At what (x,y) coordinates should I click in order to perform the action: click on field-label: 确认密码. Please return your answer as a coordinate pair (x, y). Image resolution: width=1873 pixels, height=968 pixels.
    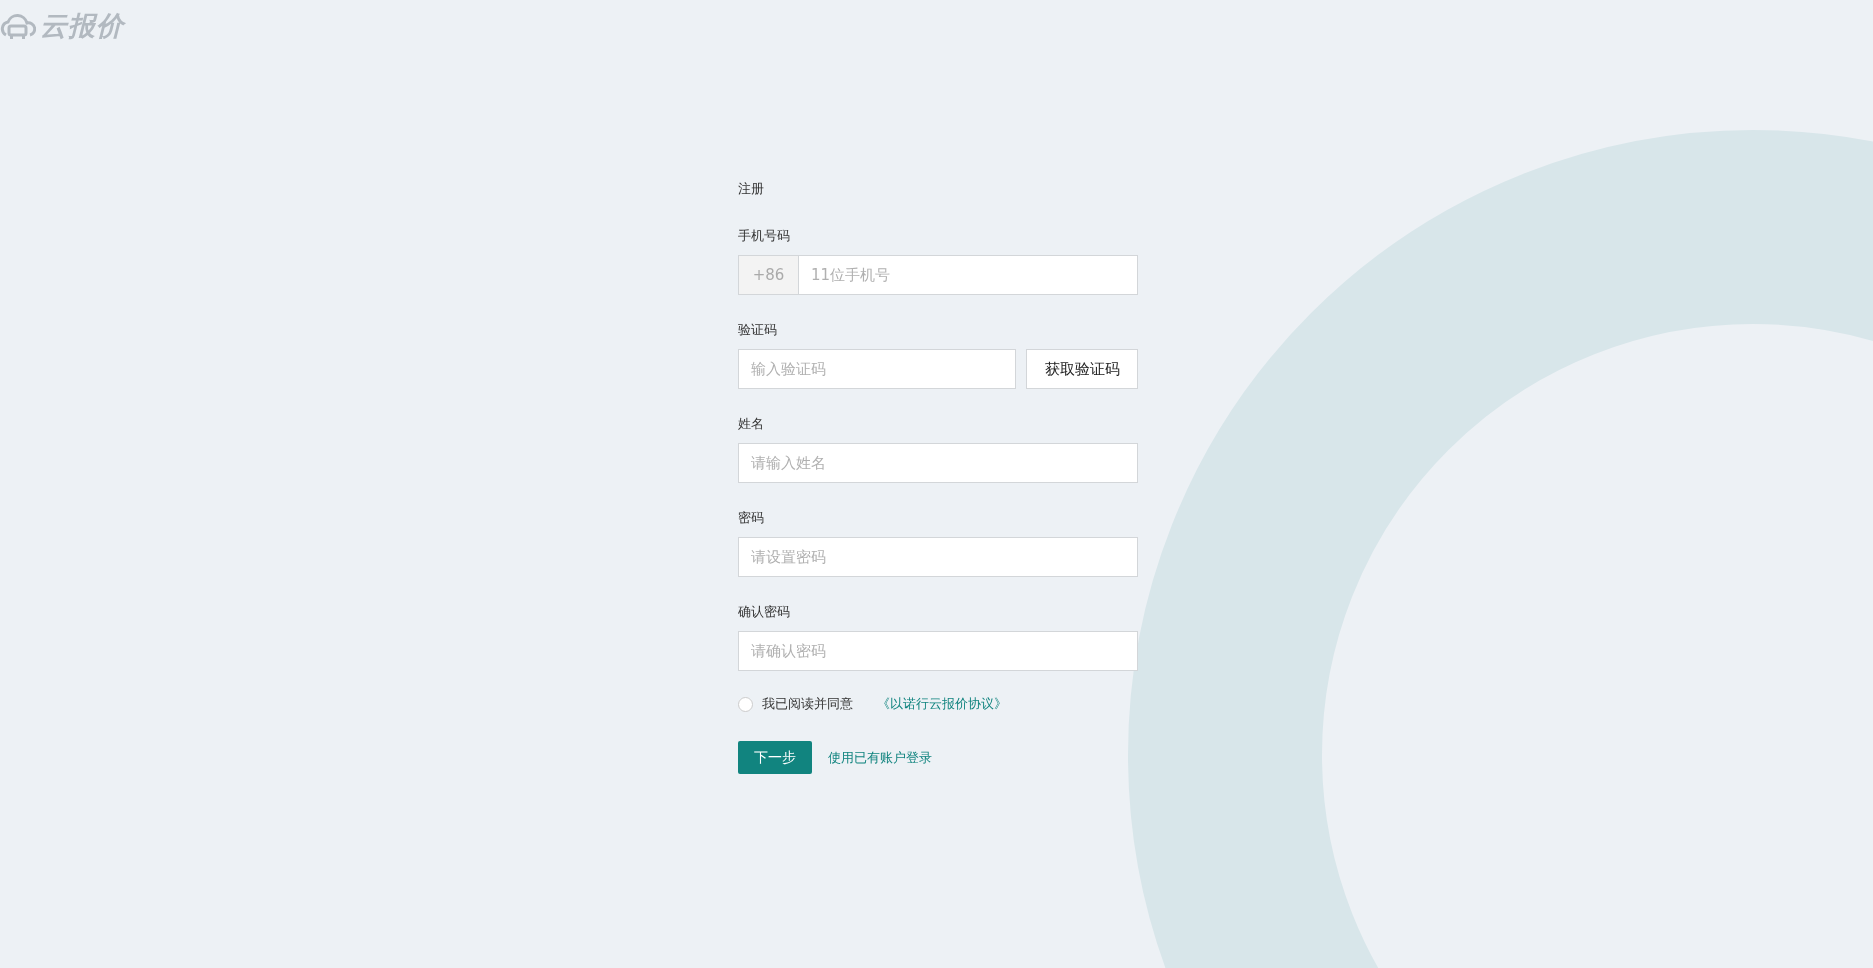
    Looking at the image, I should click on (764, 612).